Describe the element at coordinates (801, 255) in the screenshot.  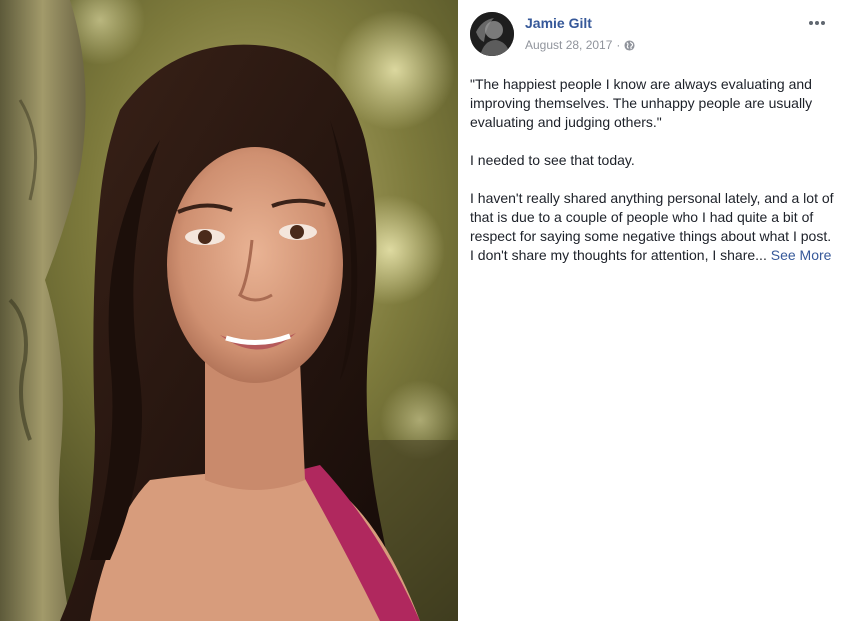
I see `see-more-link: See More` at that location.